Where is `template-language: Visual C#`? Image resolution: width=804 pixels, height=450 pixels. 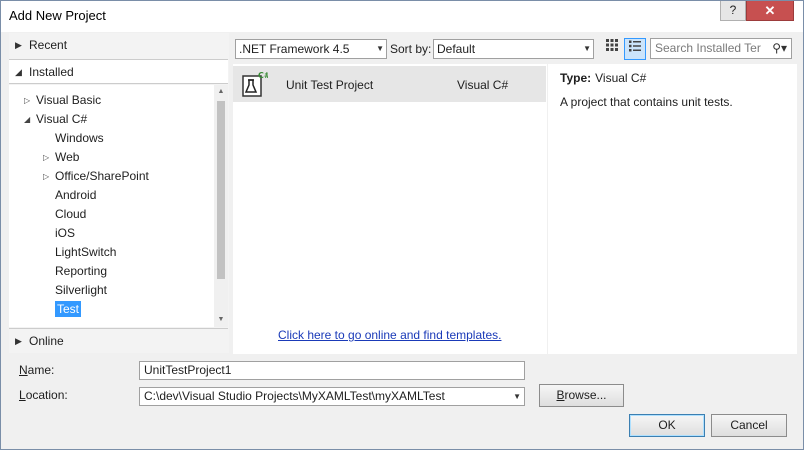
template-language: Visual C# is located at coordinates (483, 85).